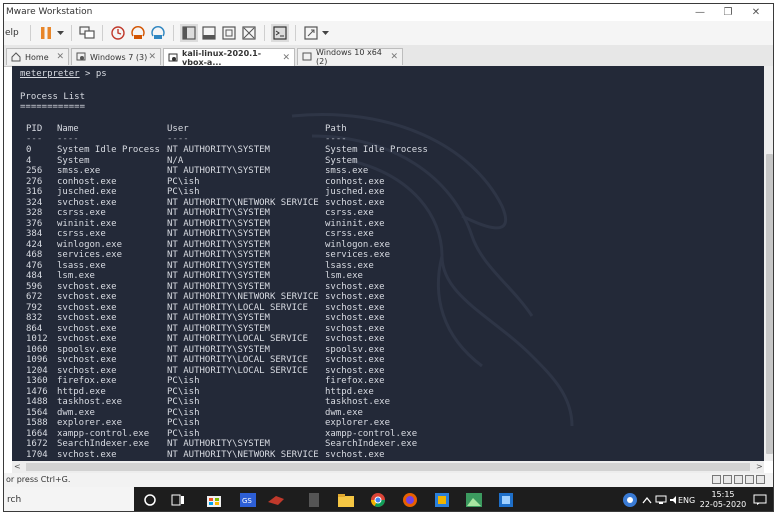 The image size is (778, 515). What do you see at coordinates (279, 33) in the screenshot?
I see `console-view-button` at bounding box center [279, 33].